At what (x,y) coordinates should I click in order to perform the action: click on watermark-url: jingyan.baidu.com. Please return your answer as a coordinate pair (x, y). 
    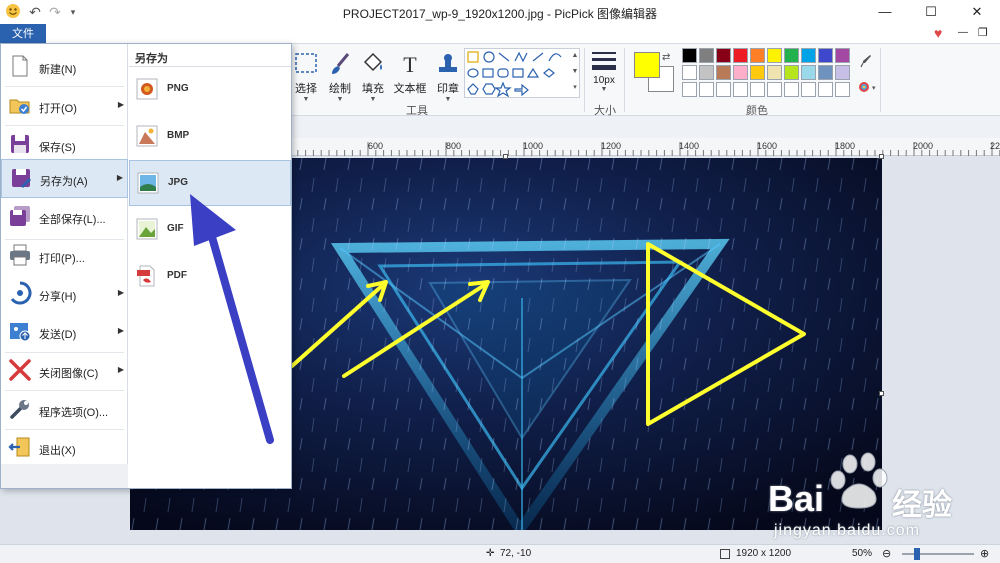
    Looking at the image, I should click on (847, 530).